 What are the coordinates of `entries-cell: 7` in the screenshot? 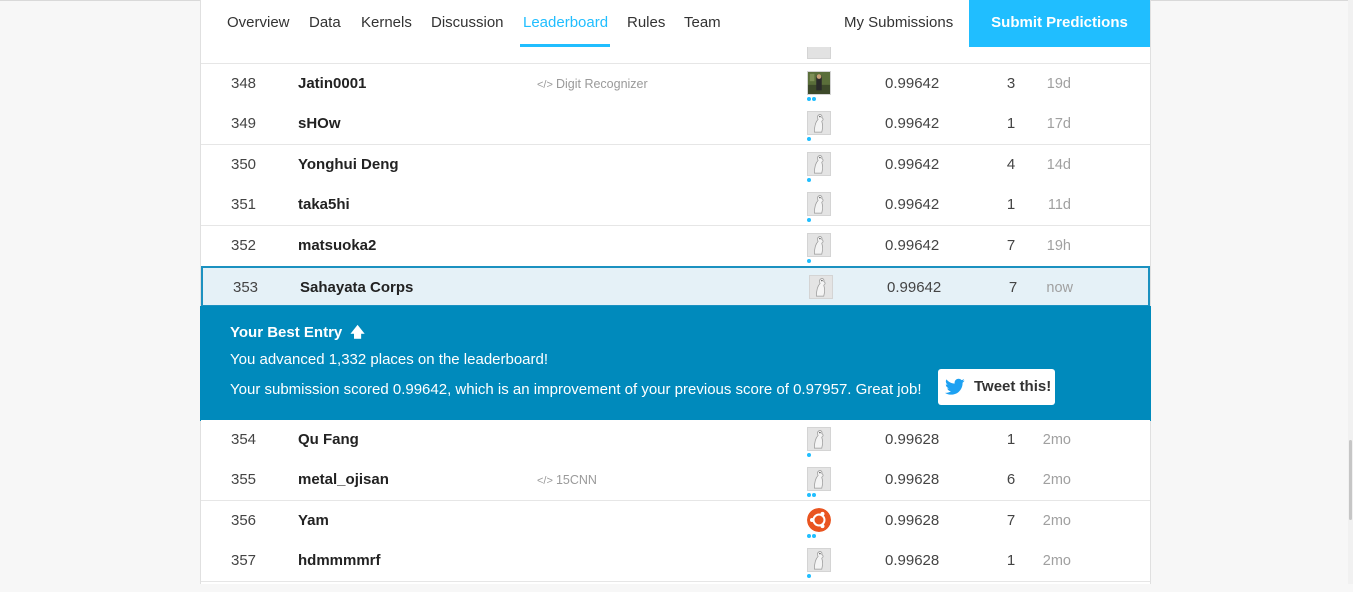 It's located at (1013, 287).